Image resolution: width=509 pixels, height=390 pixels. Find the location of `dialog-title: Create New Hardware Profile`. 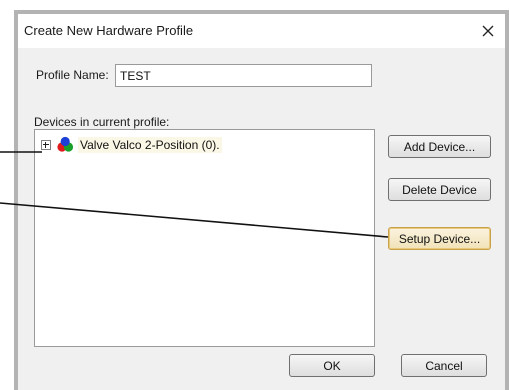

dialog-title: Create New Hardware Profile is located at coordinates (109, 30).